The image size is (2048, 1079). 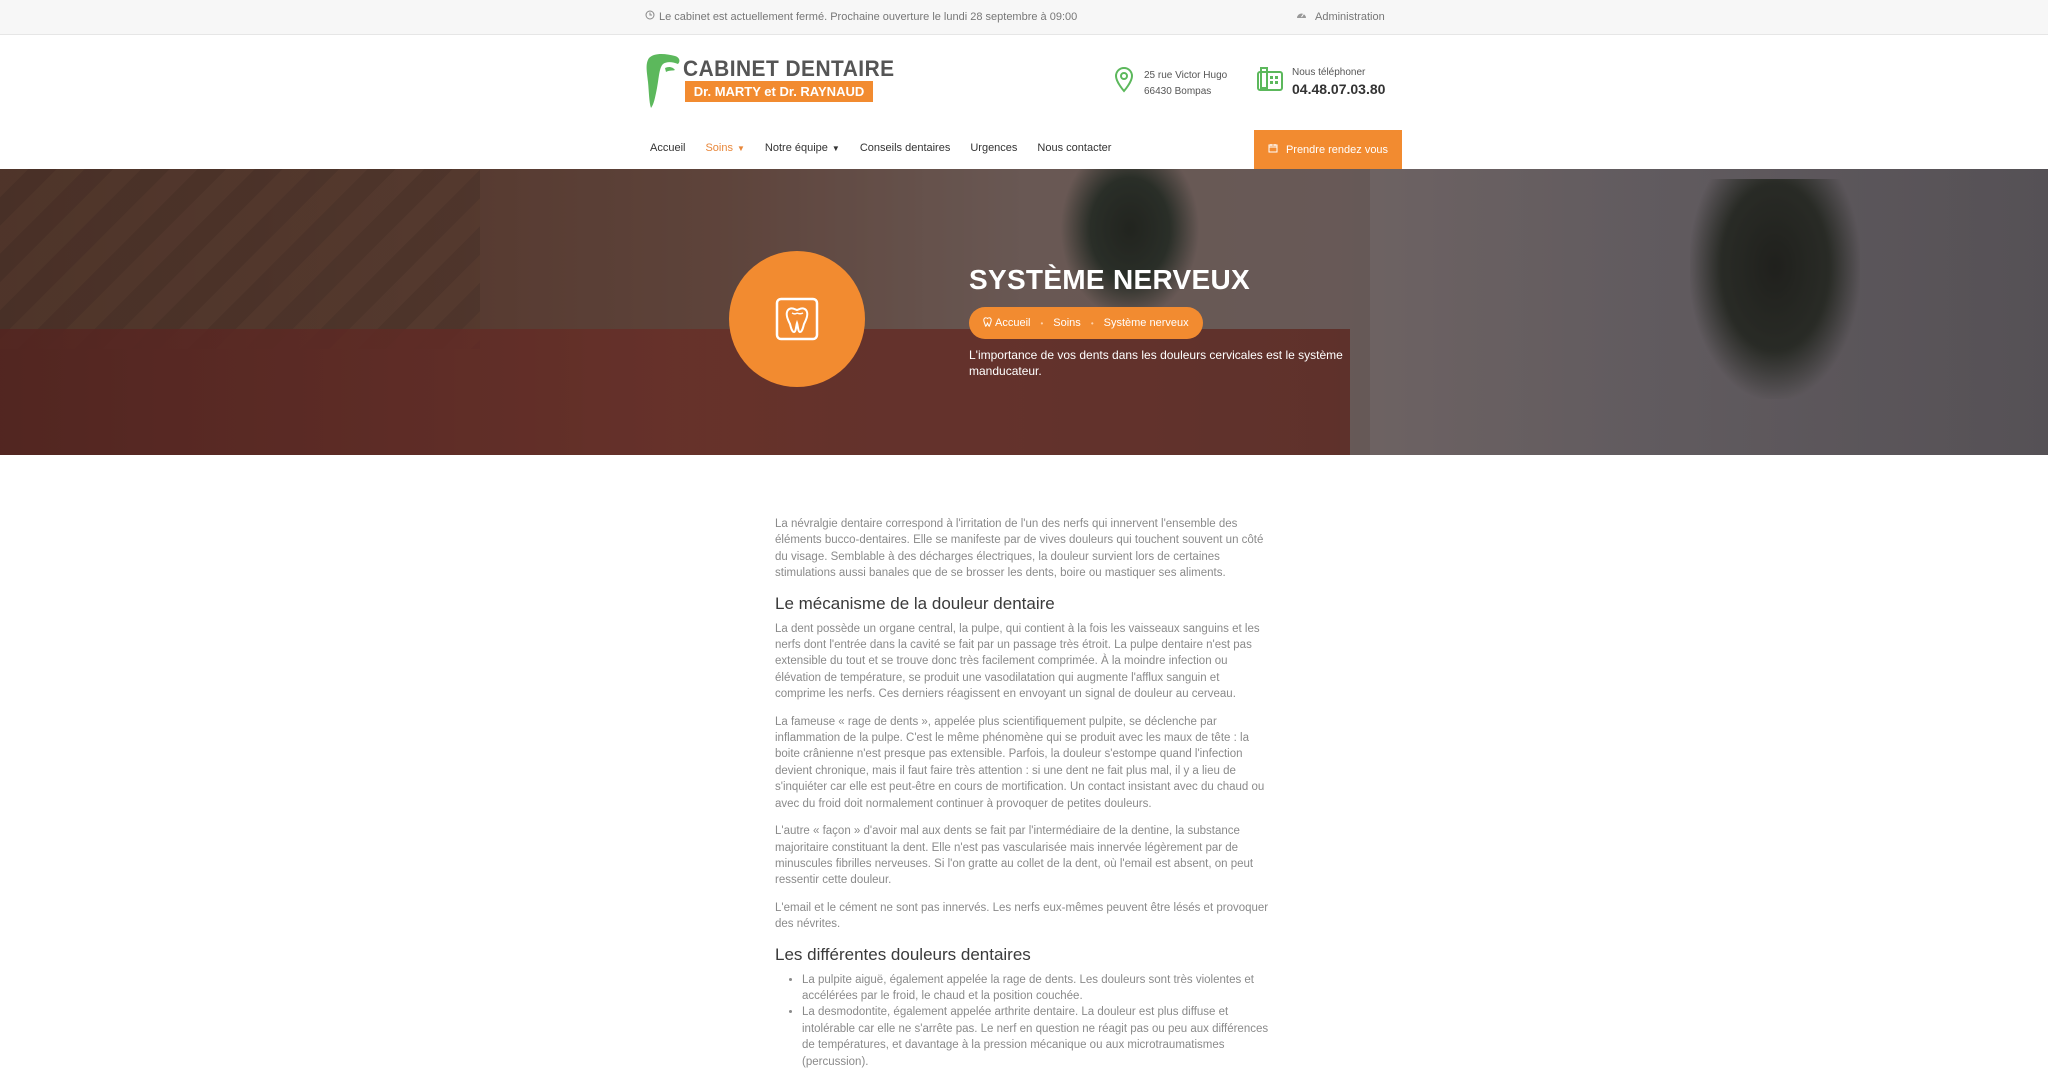 What do you see at coordinates (1170, 83) in the screenshot?
I see `address-block: 25 rue Victor Hugo 66430 Bompas` at bounding box center [1170, 83].